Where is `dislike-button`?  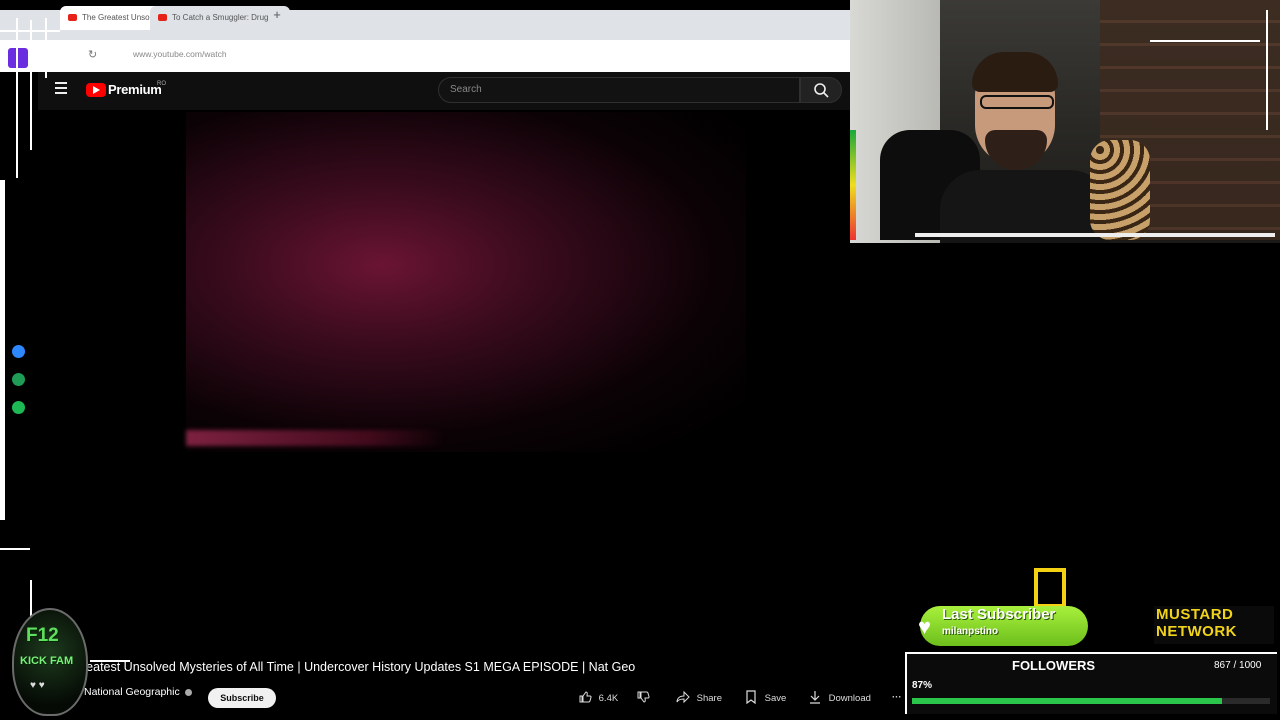 dislike-button is located at coordinates (643, 698).